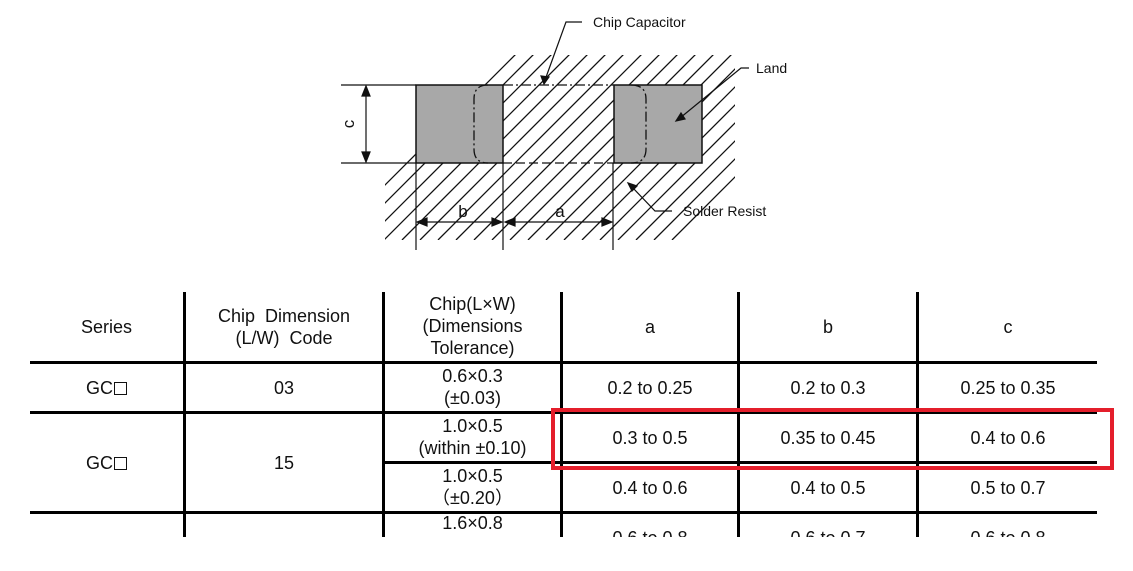  What do you see at coordinates (472, 386) in the screenshot?
I see `table-row-chip-size: 0.6×0.3 (±0.03)` at bounding box center [472, 386].